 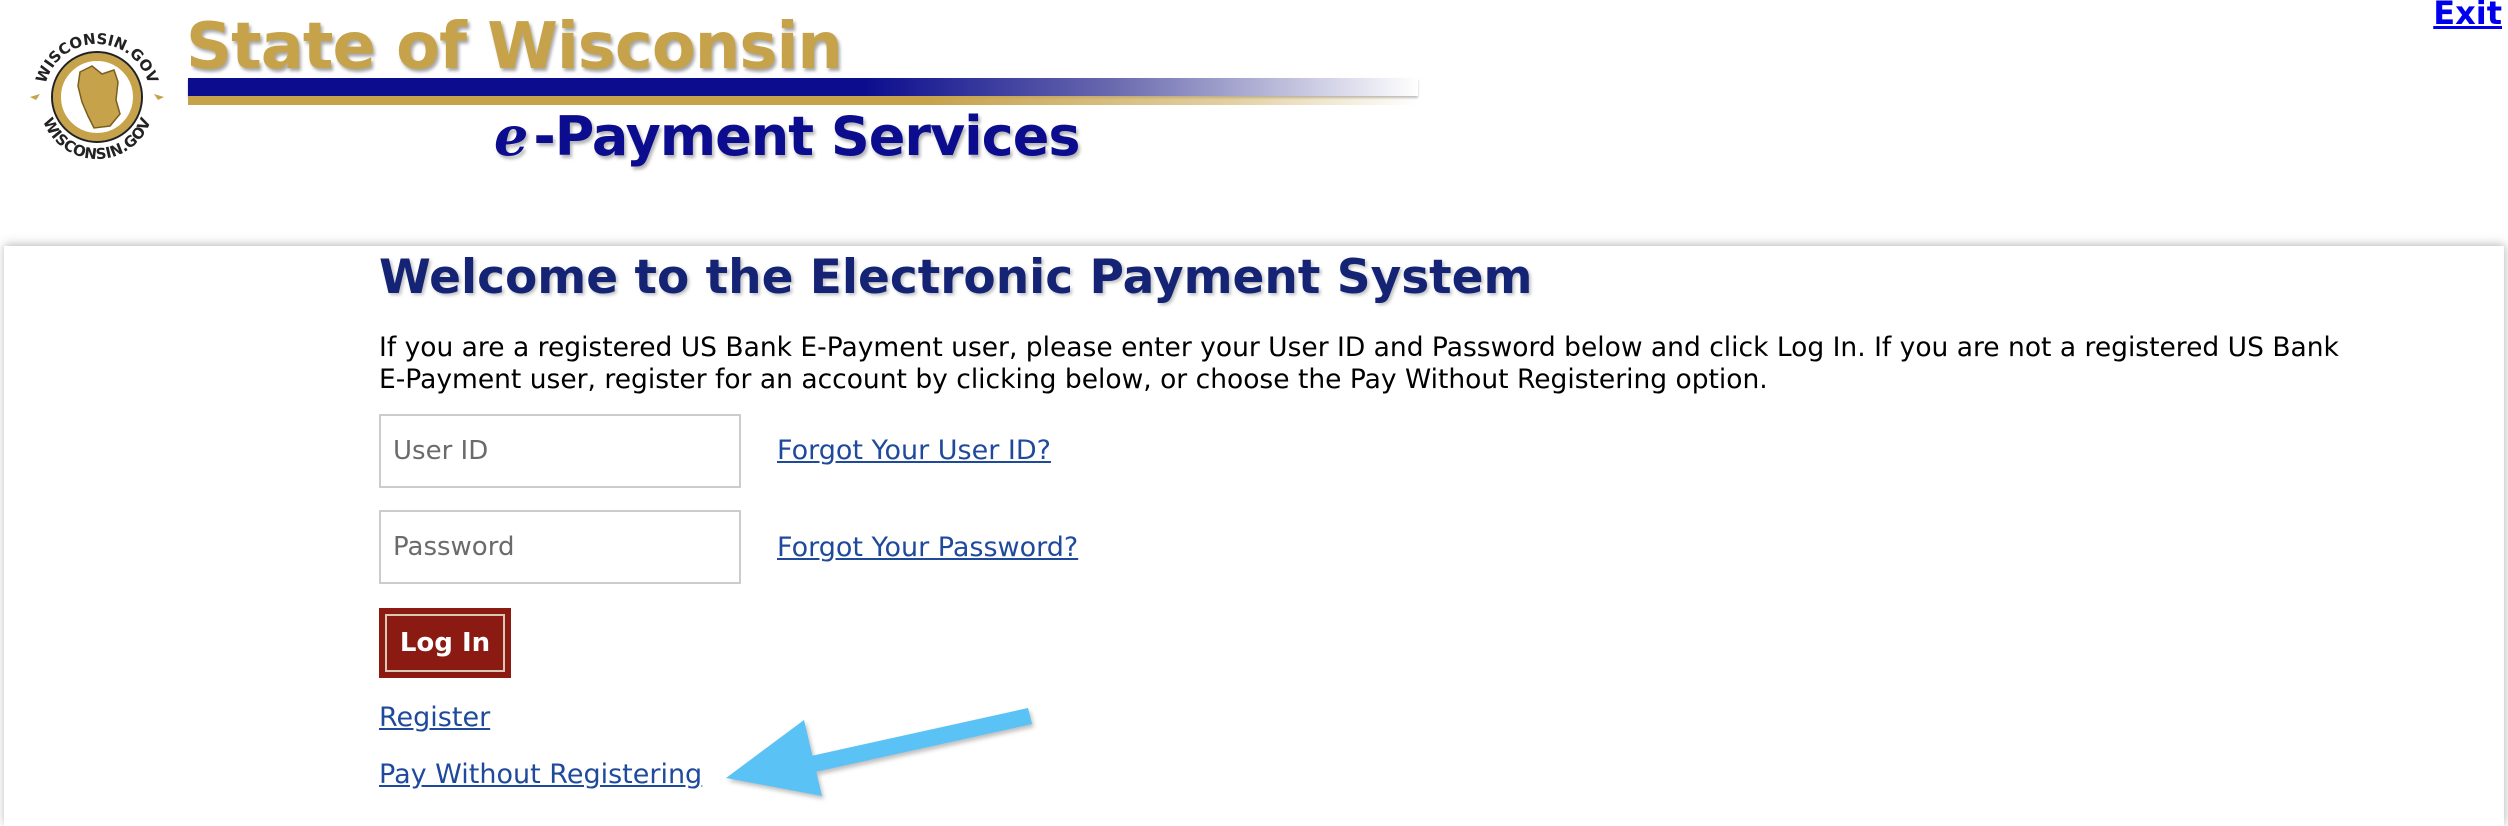 I want to click on arrow-head, so click(x=774, y=758).